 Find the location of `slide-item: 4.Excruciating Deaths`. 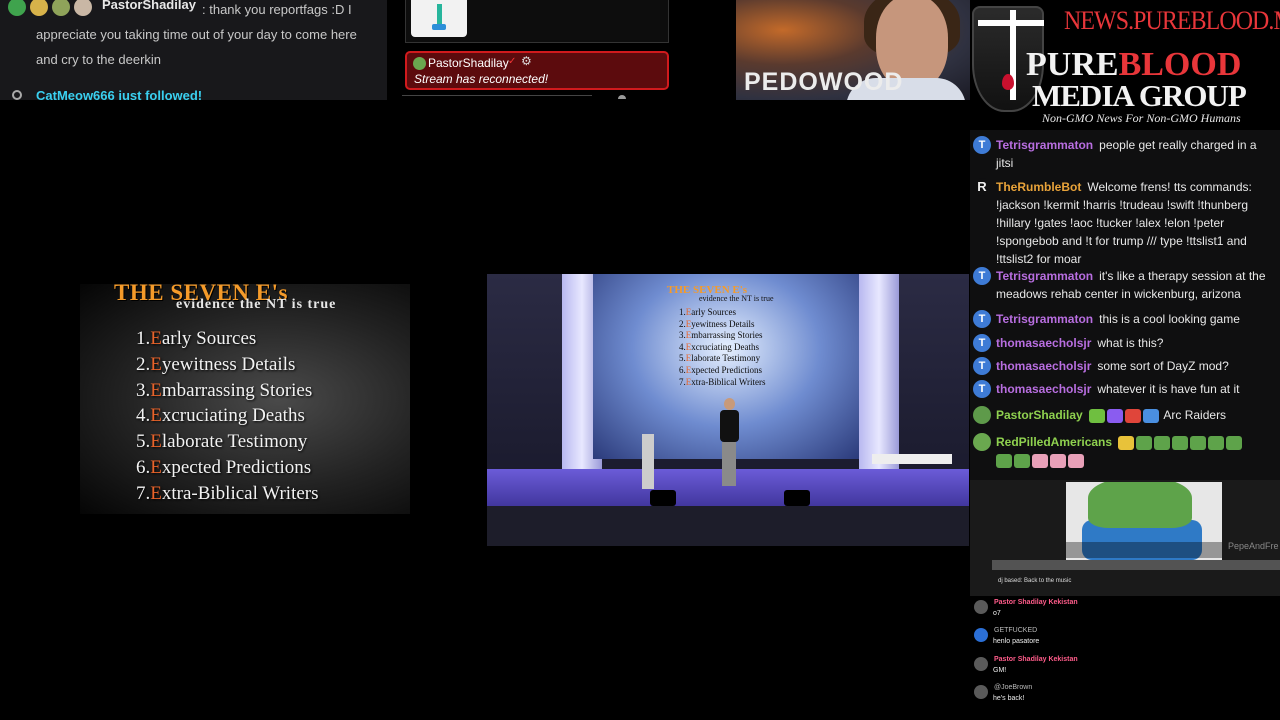

slide-item: 4.Excruciating Deaths is located at coordinates (719, 346).